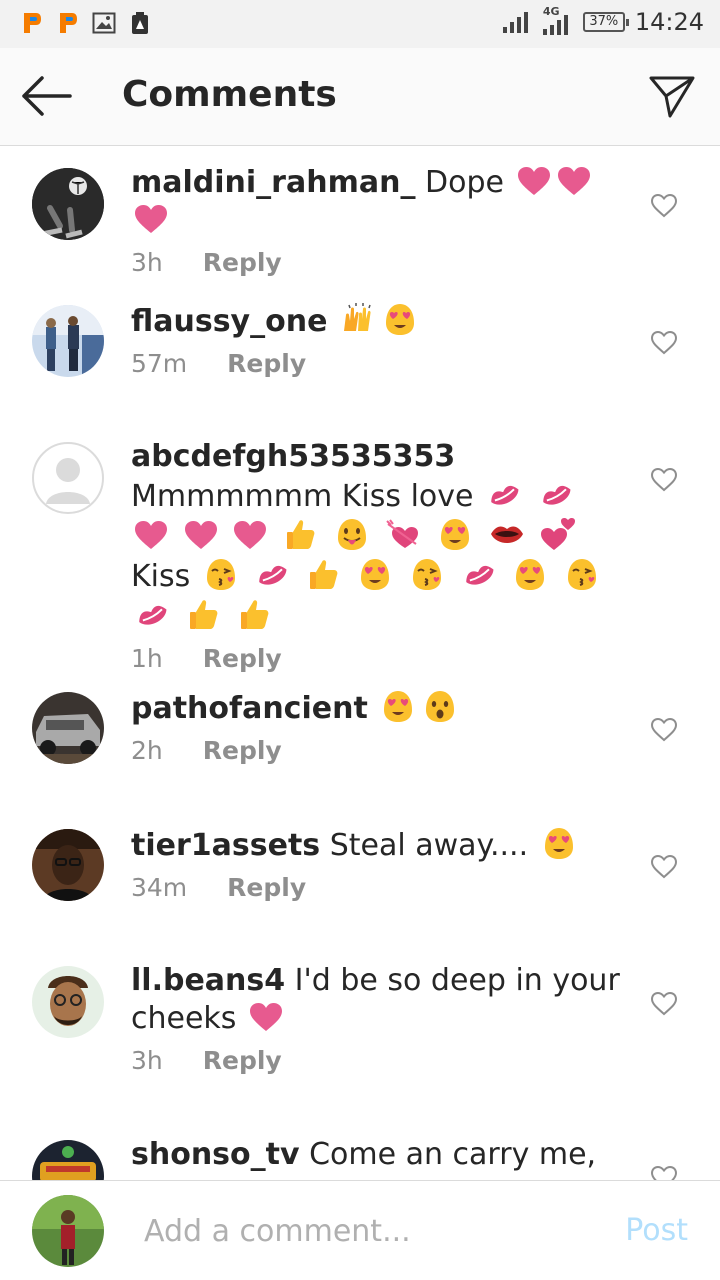 This screenshot has height=1280, width=720. What do you see at coordinates (161, 576) in the screenshot?
I see `comment-body-2: Kiss` at bounding box center [161, 576].